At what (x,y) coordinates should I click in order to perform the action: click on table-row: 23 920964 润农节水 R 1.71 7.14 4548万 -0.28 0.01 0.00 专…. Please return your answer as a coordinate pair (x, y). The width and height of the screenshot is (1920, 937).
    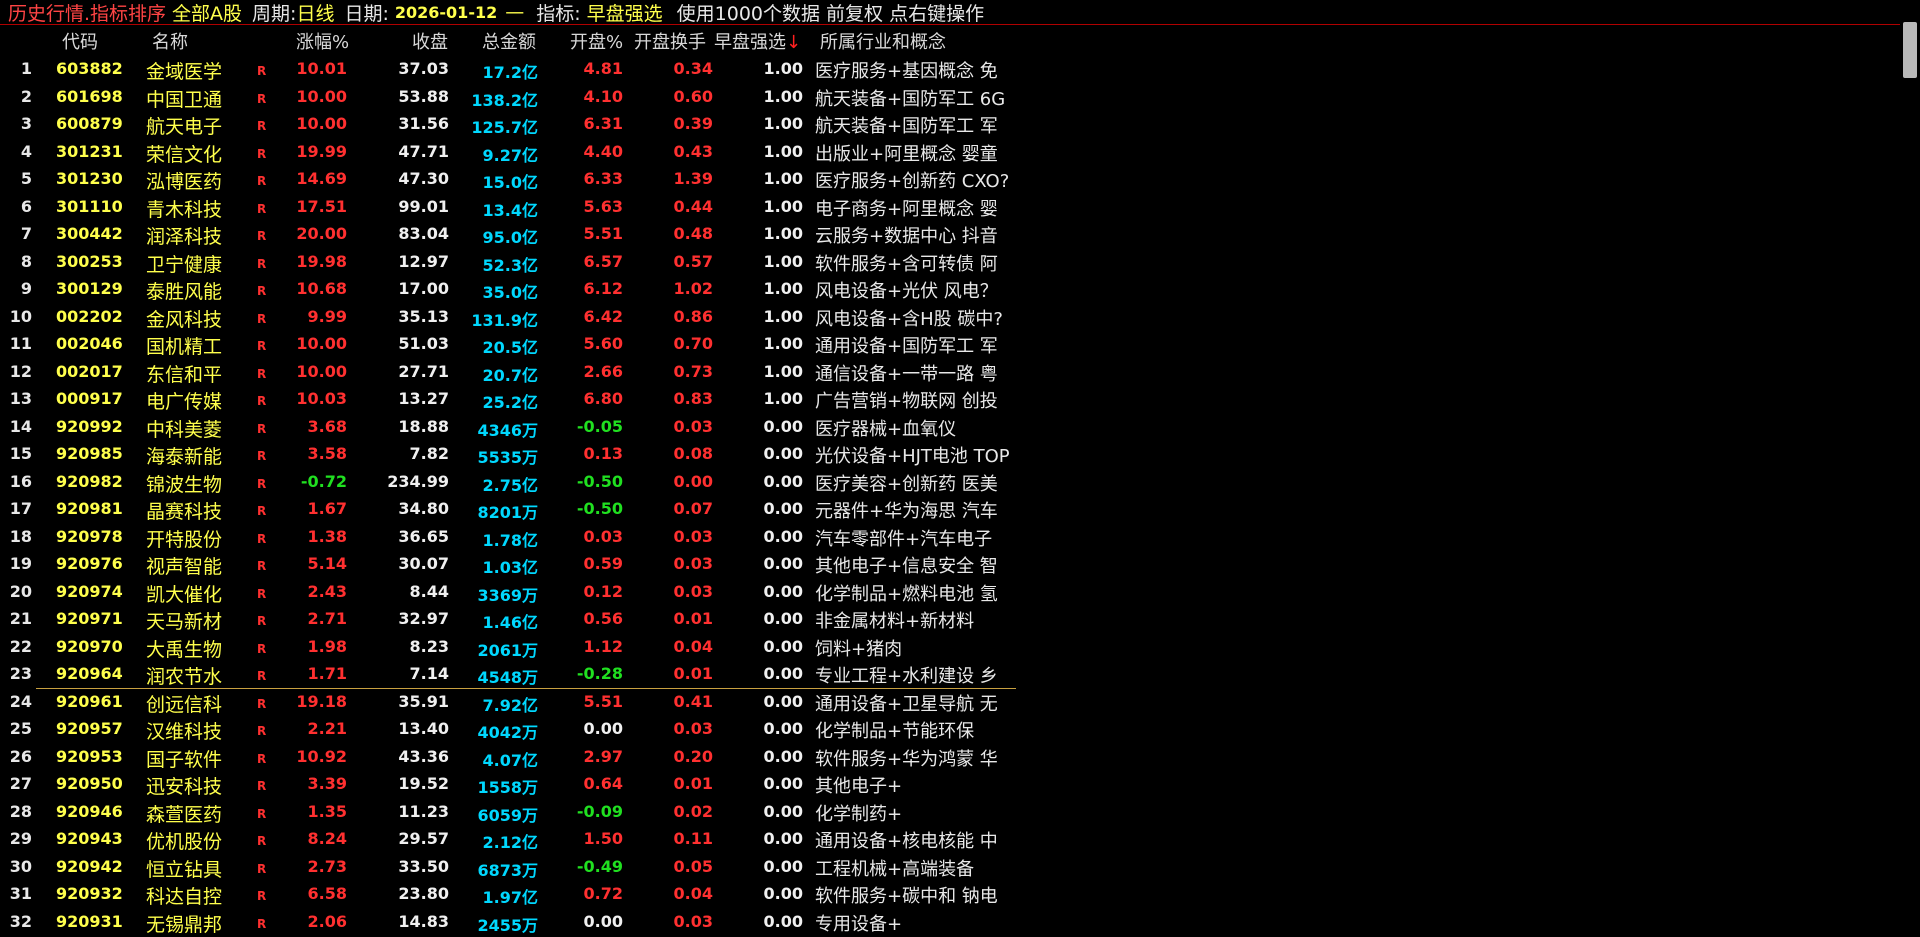
    Looking at the image, I should click on (950, 675).